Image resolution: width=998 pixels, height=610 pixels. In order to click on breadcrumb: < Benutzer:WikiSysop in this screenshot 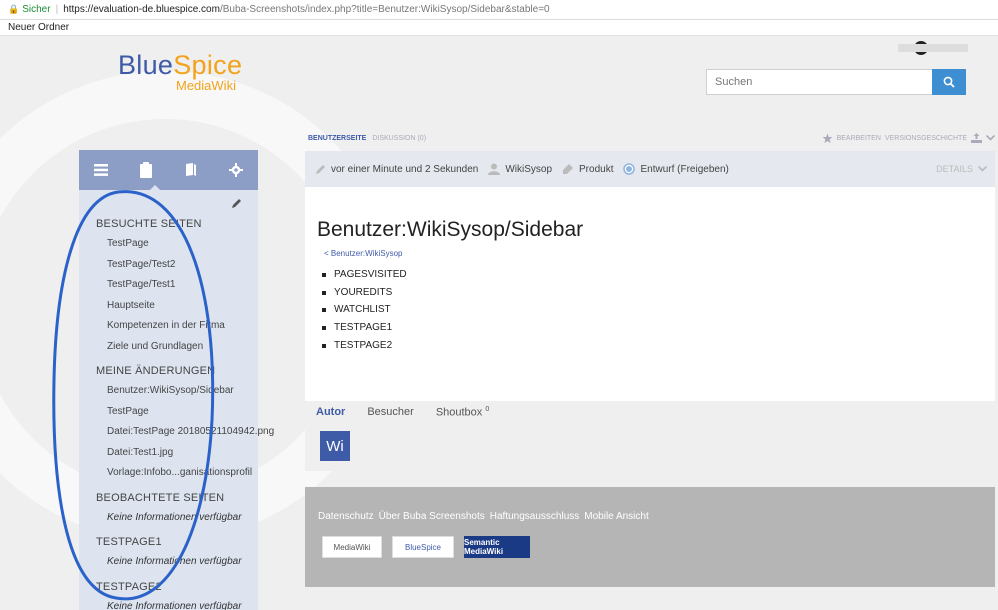, I will do `click(363, 253)`.